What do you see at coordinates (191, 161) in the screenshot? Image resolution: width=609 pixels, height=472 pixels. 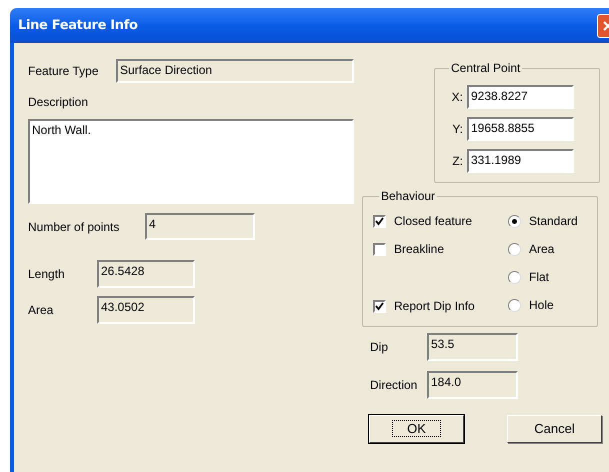 I see `description-field: North Wall.` at bounding box center [191, 161].